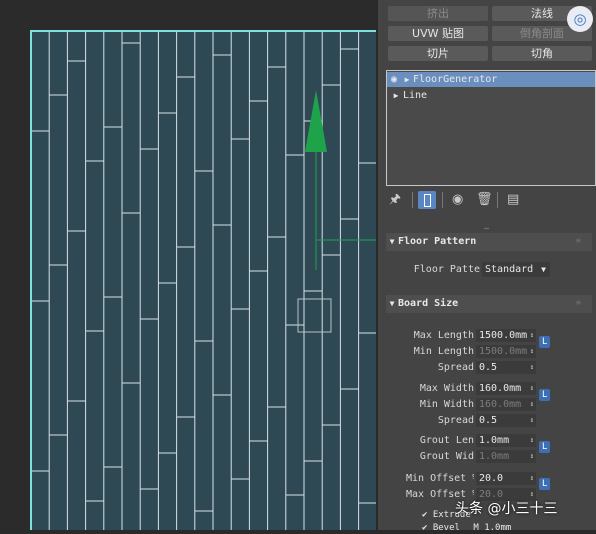 This screenshot has width=596, height=534. Describe the element at coordinates (484, 200) in the screenshot. I see `remove-modifier-icon: 🗑` at that location.